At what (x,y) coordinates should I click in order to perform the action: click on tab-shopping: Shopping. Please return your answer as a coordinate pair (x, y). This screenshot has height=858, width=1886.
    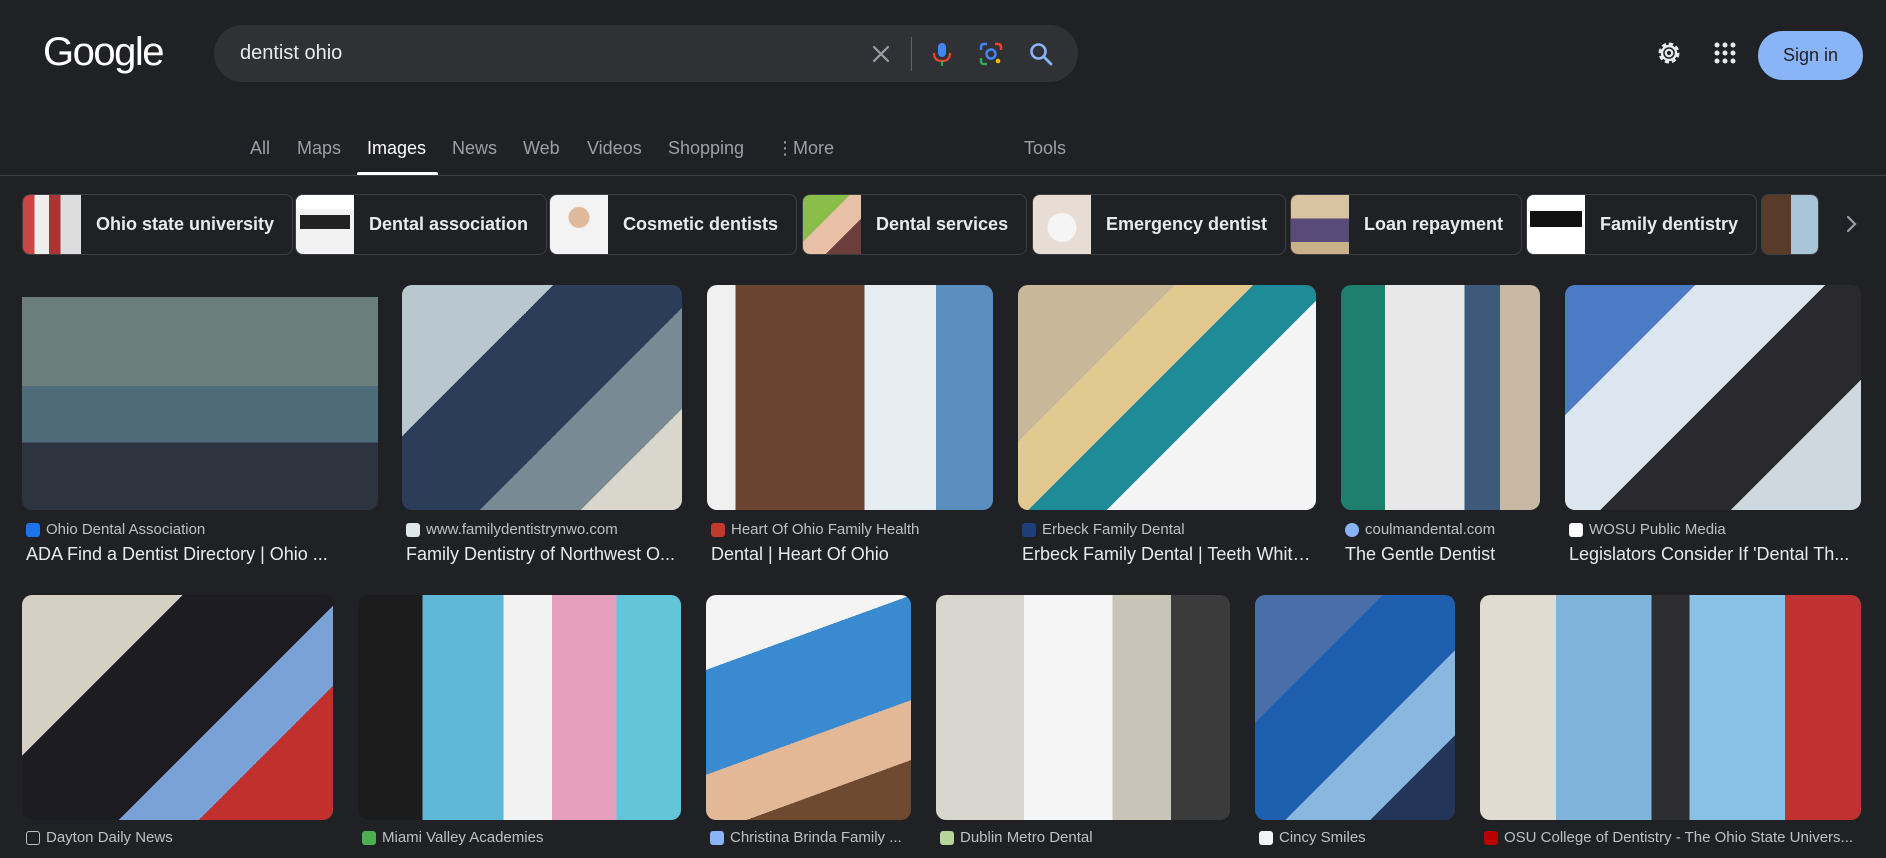
    Looking at the image, I should click on (706, 148).